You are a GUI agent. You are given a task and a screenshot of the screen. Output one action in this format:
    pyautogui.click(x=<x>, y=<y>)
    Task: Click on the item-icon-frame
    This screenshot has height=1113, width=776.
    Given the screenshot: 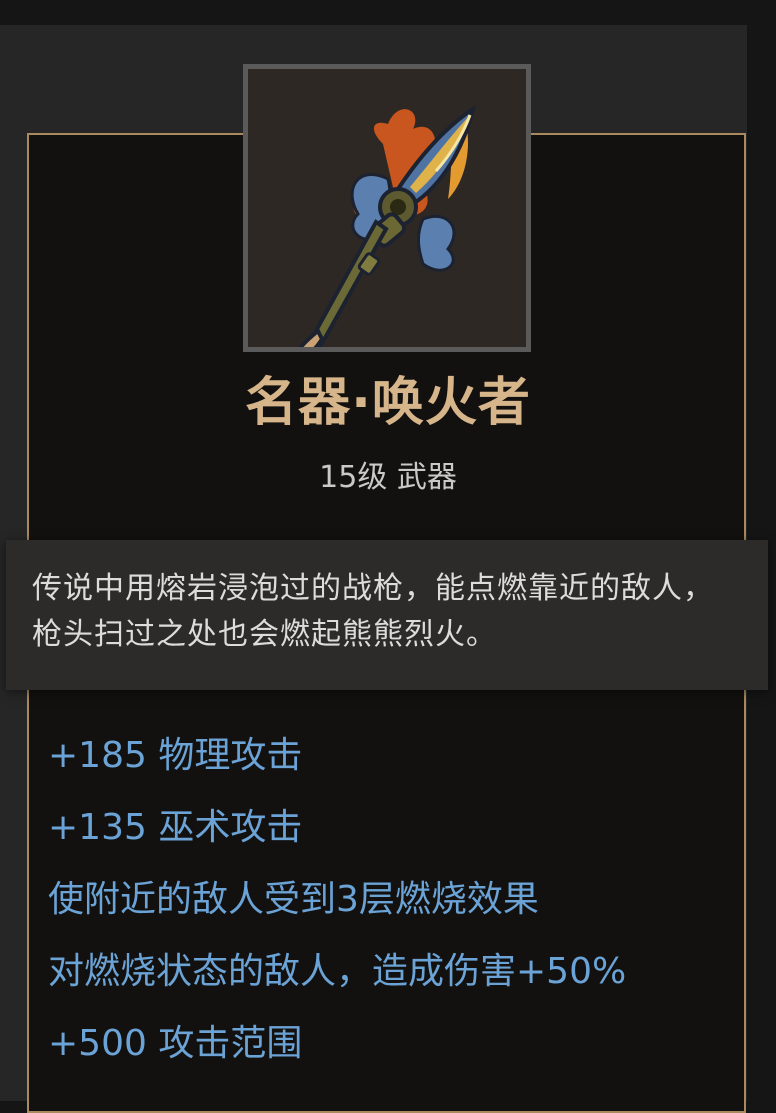 What is the action you would take?
    pyautogui.click(x=387, y=208)
    